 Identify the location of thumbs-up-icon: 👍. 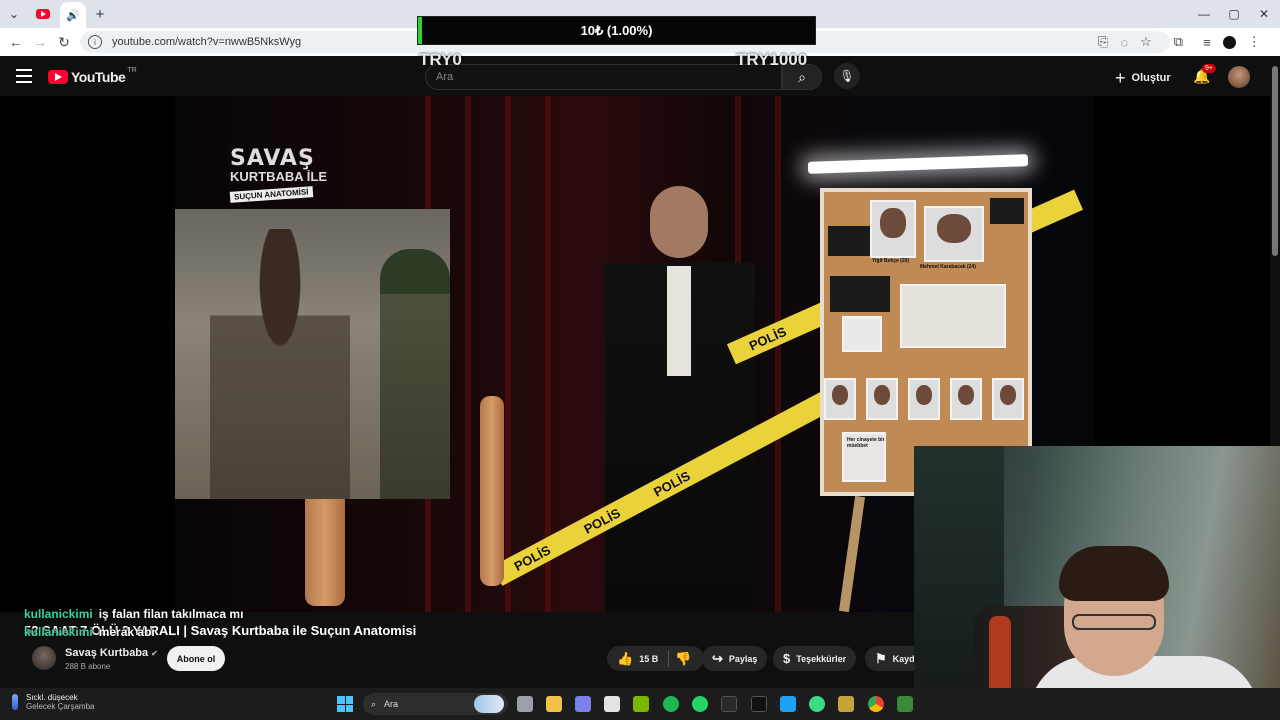
(625, 659).